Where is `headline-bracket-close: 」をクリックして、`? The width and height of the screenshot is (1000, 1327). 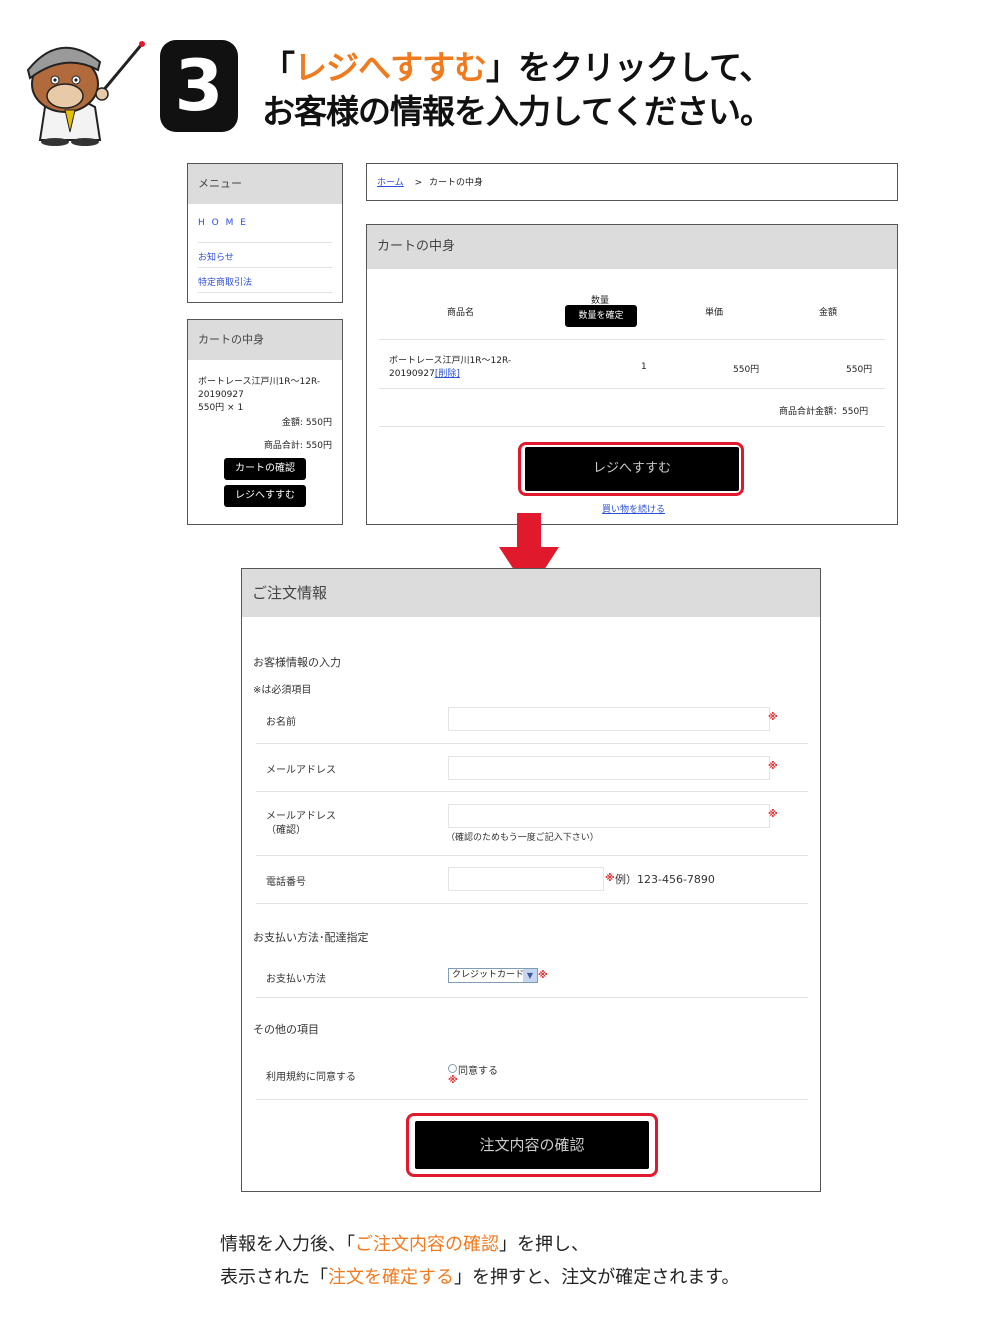
headline-bracket-close: 」をクリックして、 is located at coordinates (629, 67).